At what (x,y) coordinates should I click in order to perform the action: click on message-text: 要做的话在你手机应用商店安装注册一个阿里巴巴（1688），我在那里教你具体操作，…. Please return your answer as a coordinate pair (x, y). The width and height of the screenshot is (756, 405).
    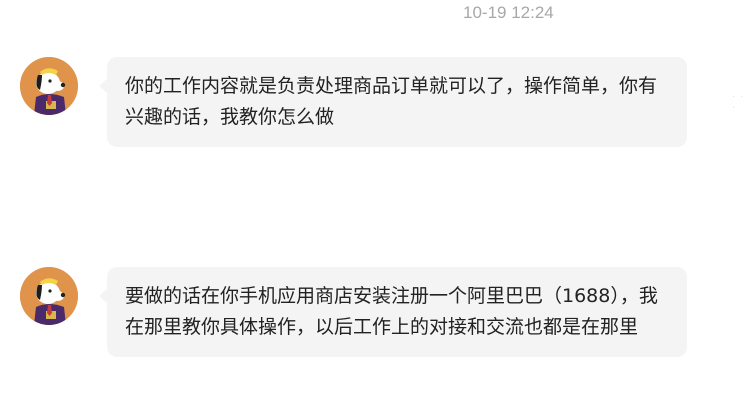
    Looking at the image, I should click on (391, 311).